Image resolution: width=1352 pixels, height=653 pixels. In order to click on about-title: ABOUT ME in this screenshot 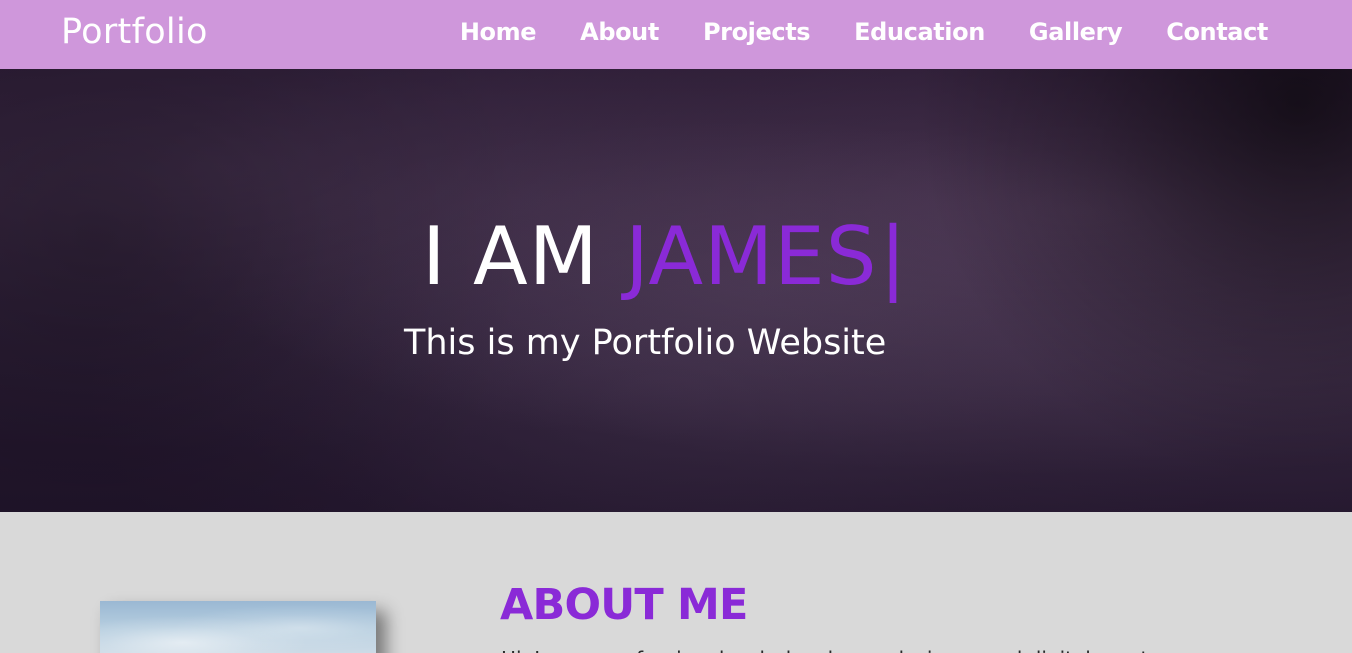, I will do `click(624, 605)`.